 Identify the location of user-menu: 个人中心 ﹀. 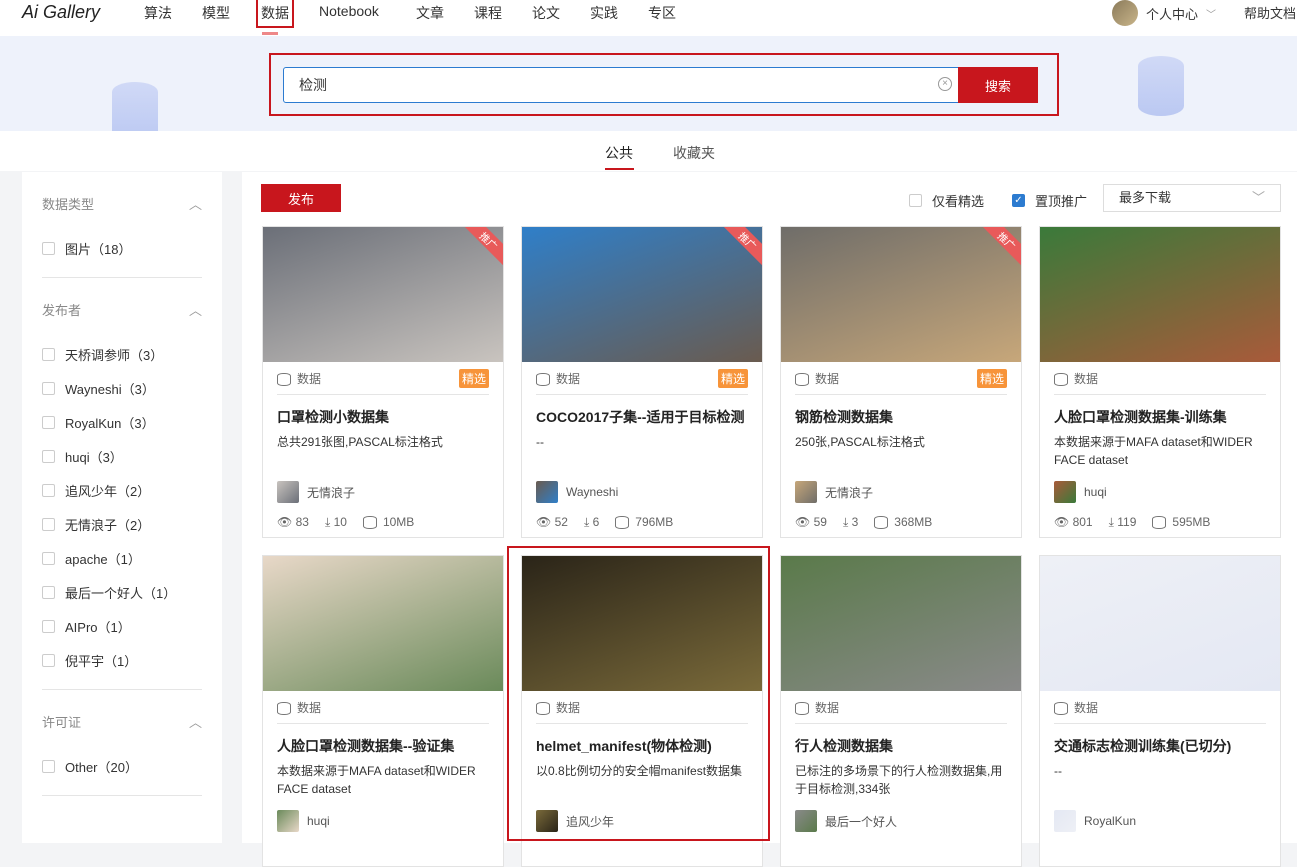
(1164, 13).